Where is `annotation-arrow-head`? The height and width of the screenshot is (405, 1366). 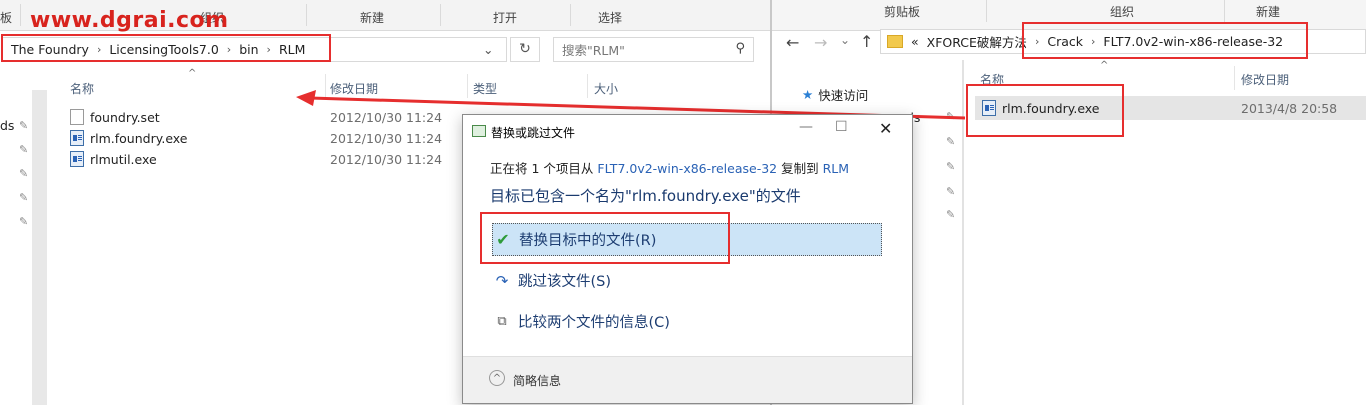
annotation-arrow-head is located at coordinates (306, 98).